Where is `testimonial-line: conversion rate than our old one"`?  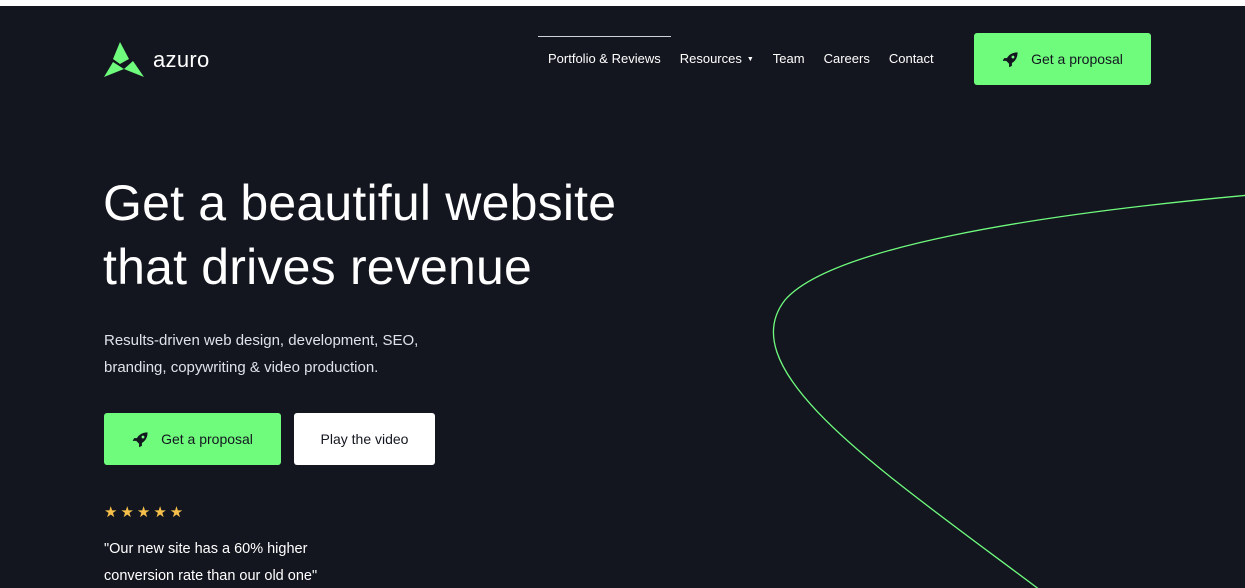
testimonial-line: conversion rate than our old one" is located at coordinates (211, 576).